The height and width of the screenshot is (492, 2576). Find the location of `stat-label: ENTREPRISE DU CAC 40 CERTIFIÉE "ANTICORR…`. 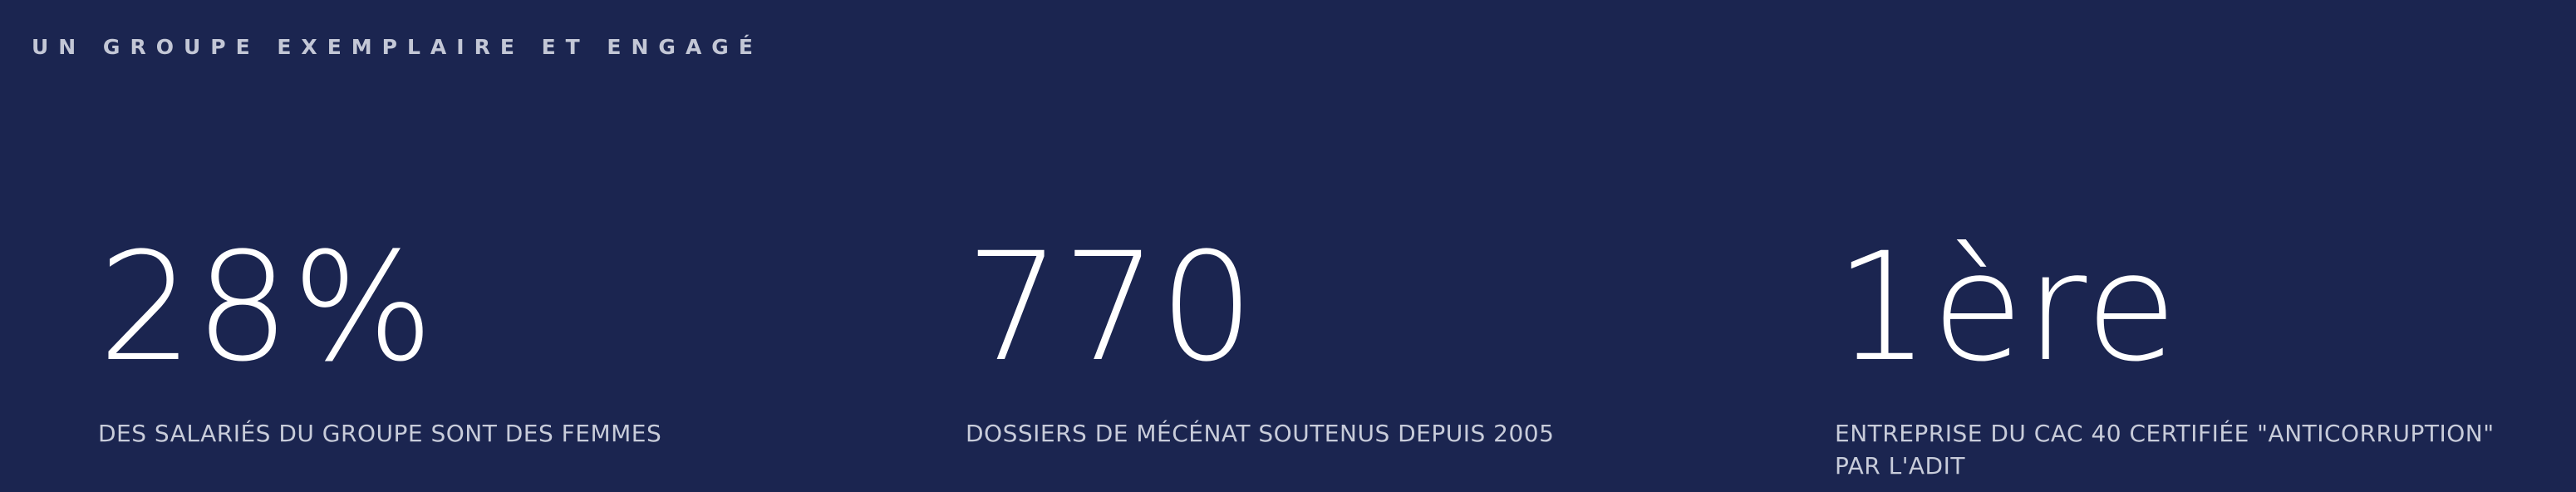

stat-label: ENTREPRISE DU CAC 40 CERTIFIÉE "ANTICORR… is located at coordinates (2205, 449).